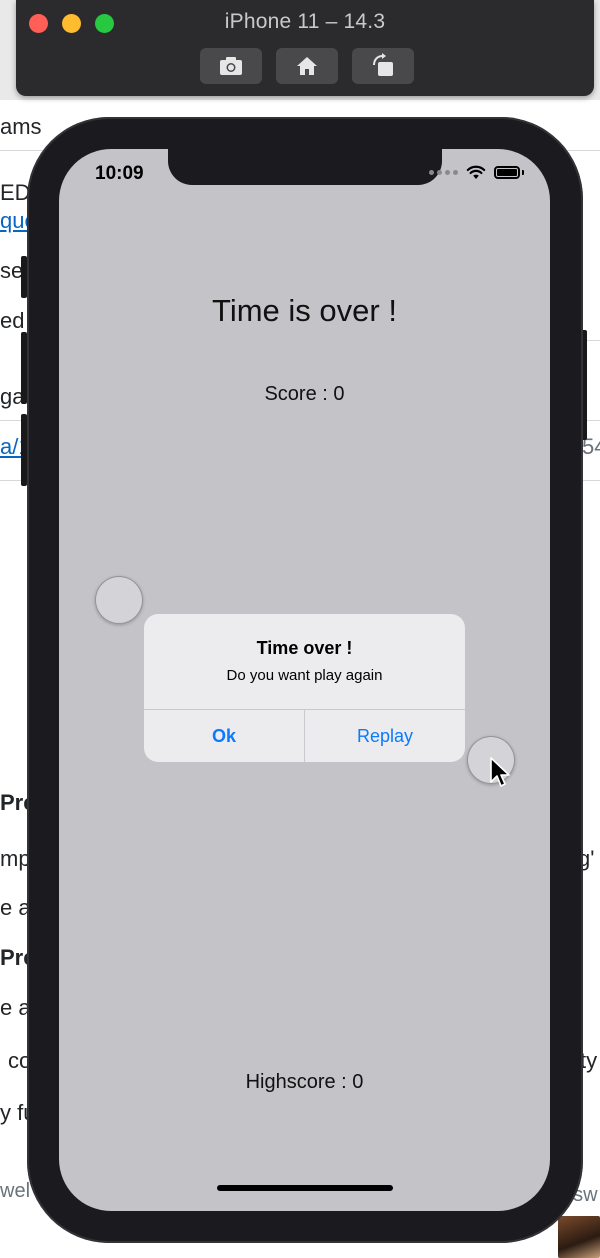  I want to click on home-button, so click(307, 66).